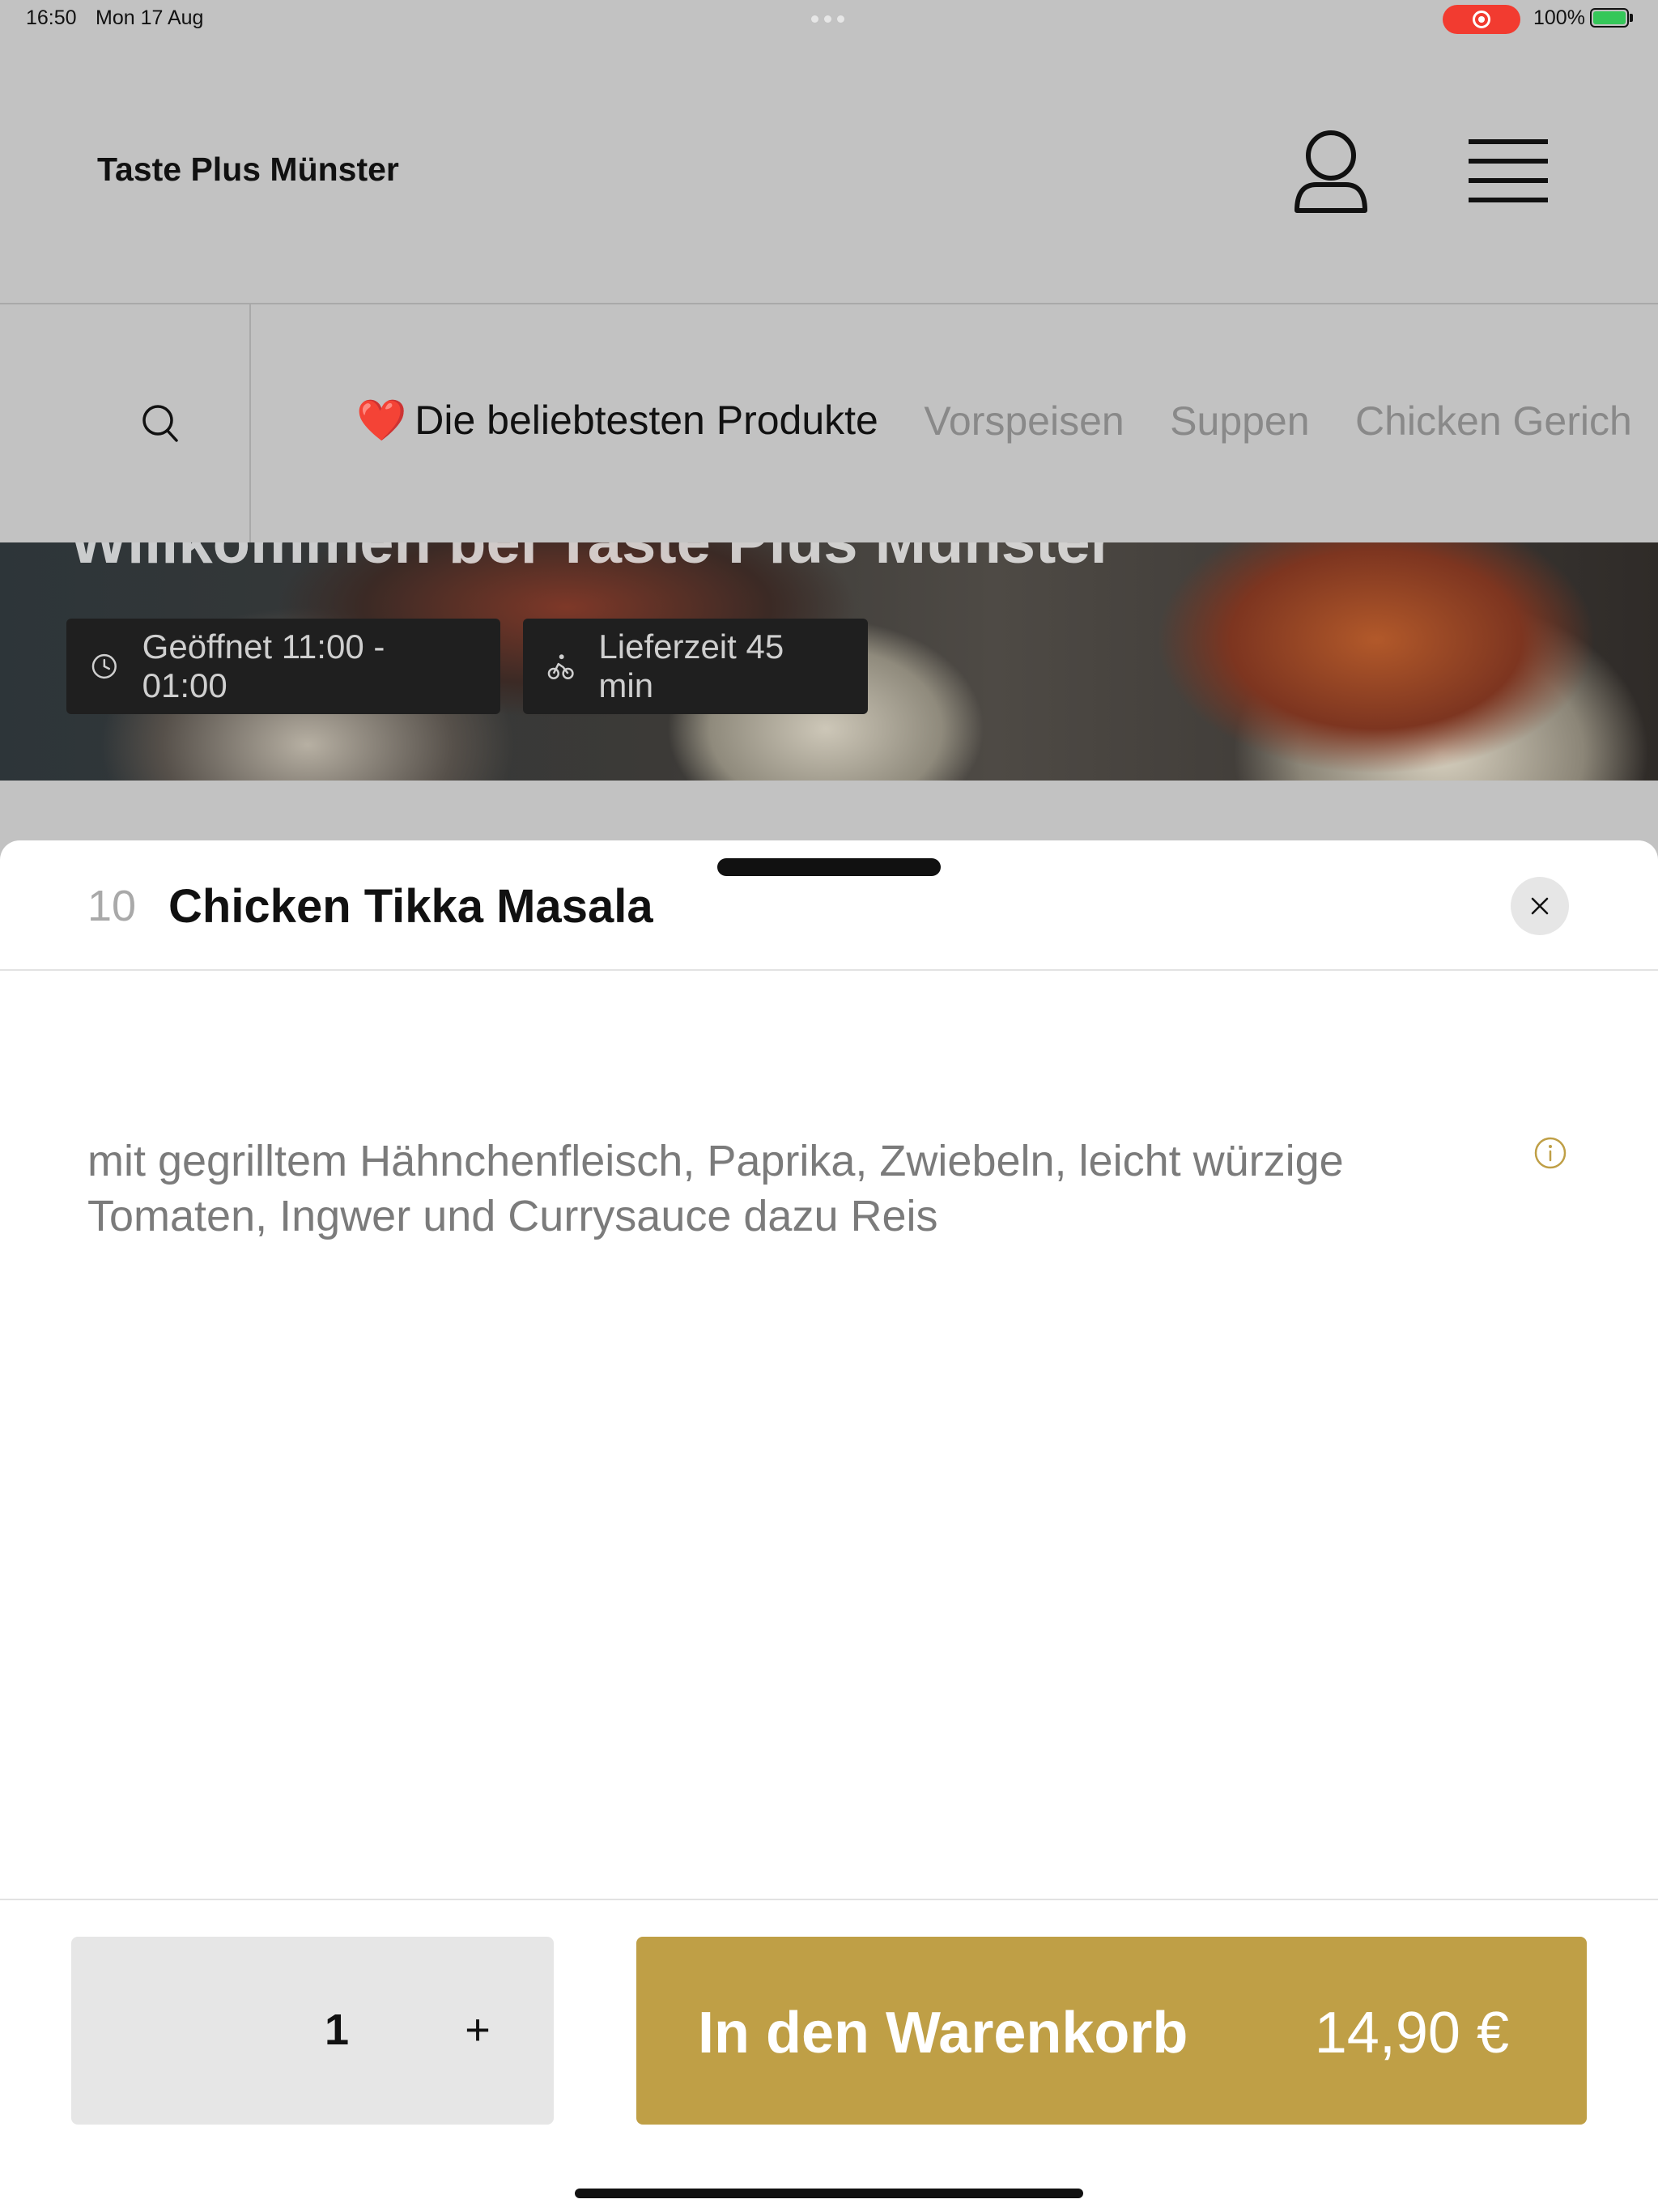 This screenshot has height=2212, width=1658. What do you see at coordinates (1609, 18) in the screenshot?
I see `battery-icon` at bounding box center [1609, 18].